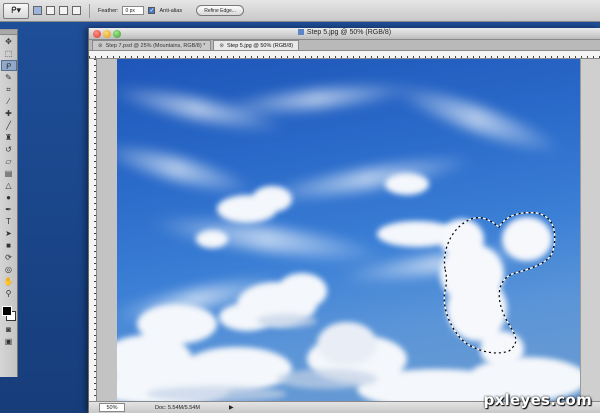 The image size is (600, 413). Describe the element at coordinates (344, 55) in the screenshot. I see `horizontal-ruler` at that location.